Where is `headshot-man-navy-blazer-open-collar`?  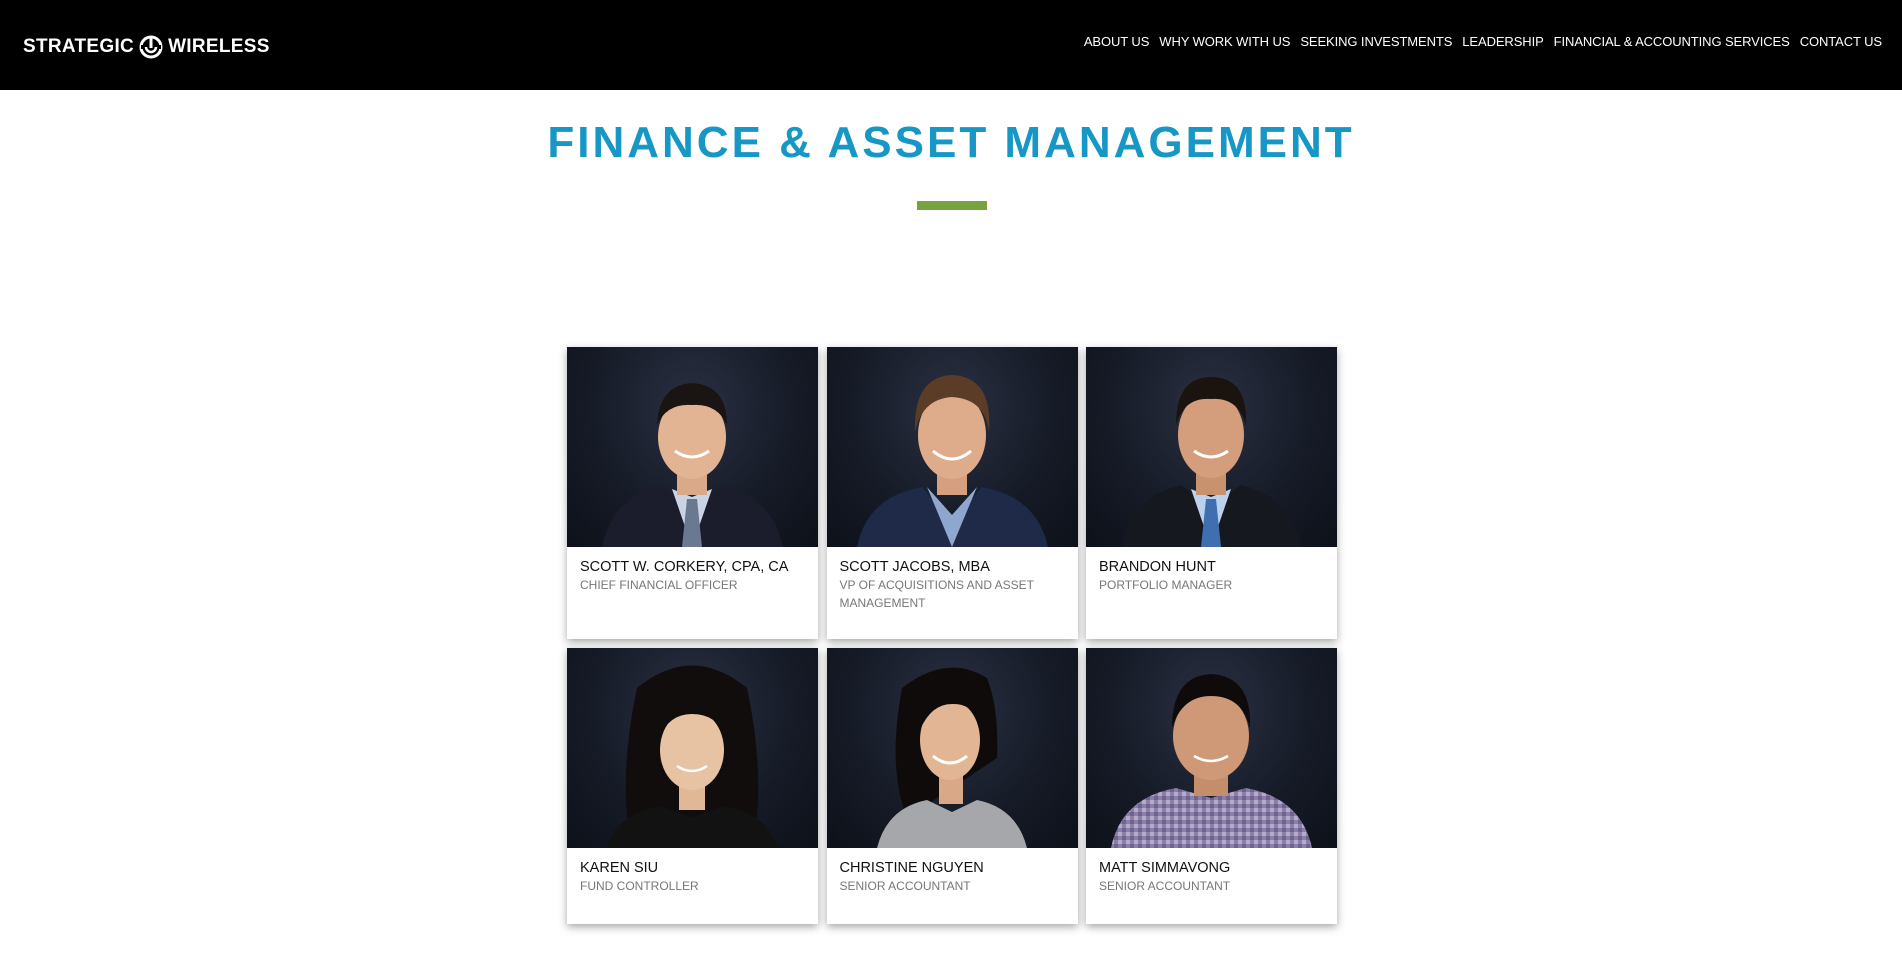
headshot-man-navy-blazer-open-collar is located at coordinates (952, 461).